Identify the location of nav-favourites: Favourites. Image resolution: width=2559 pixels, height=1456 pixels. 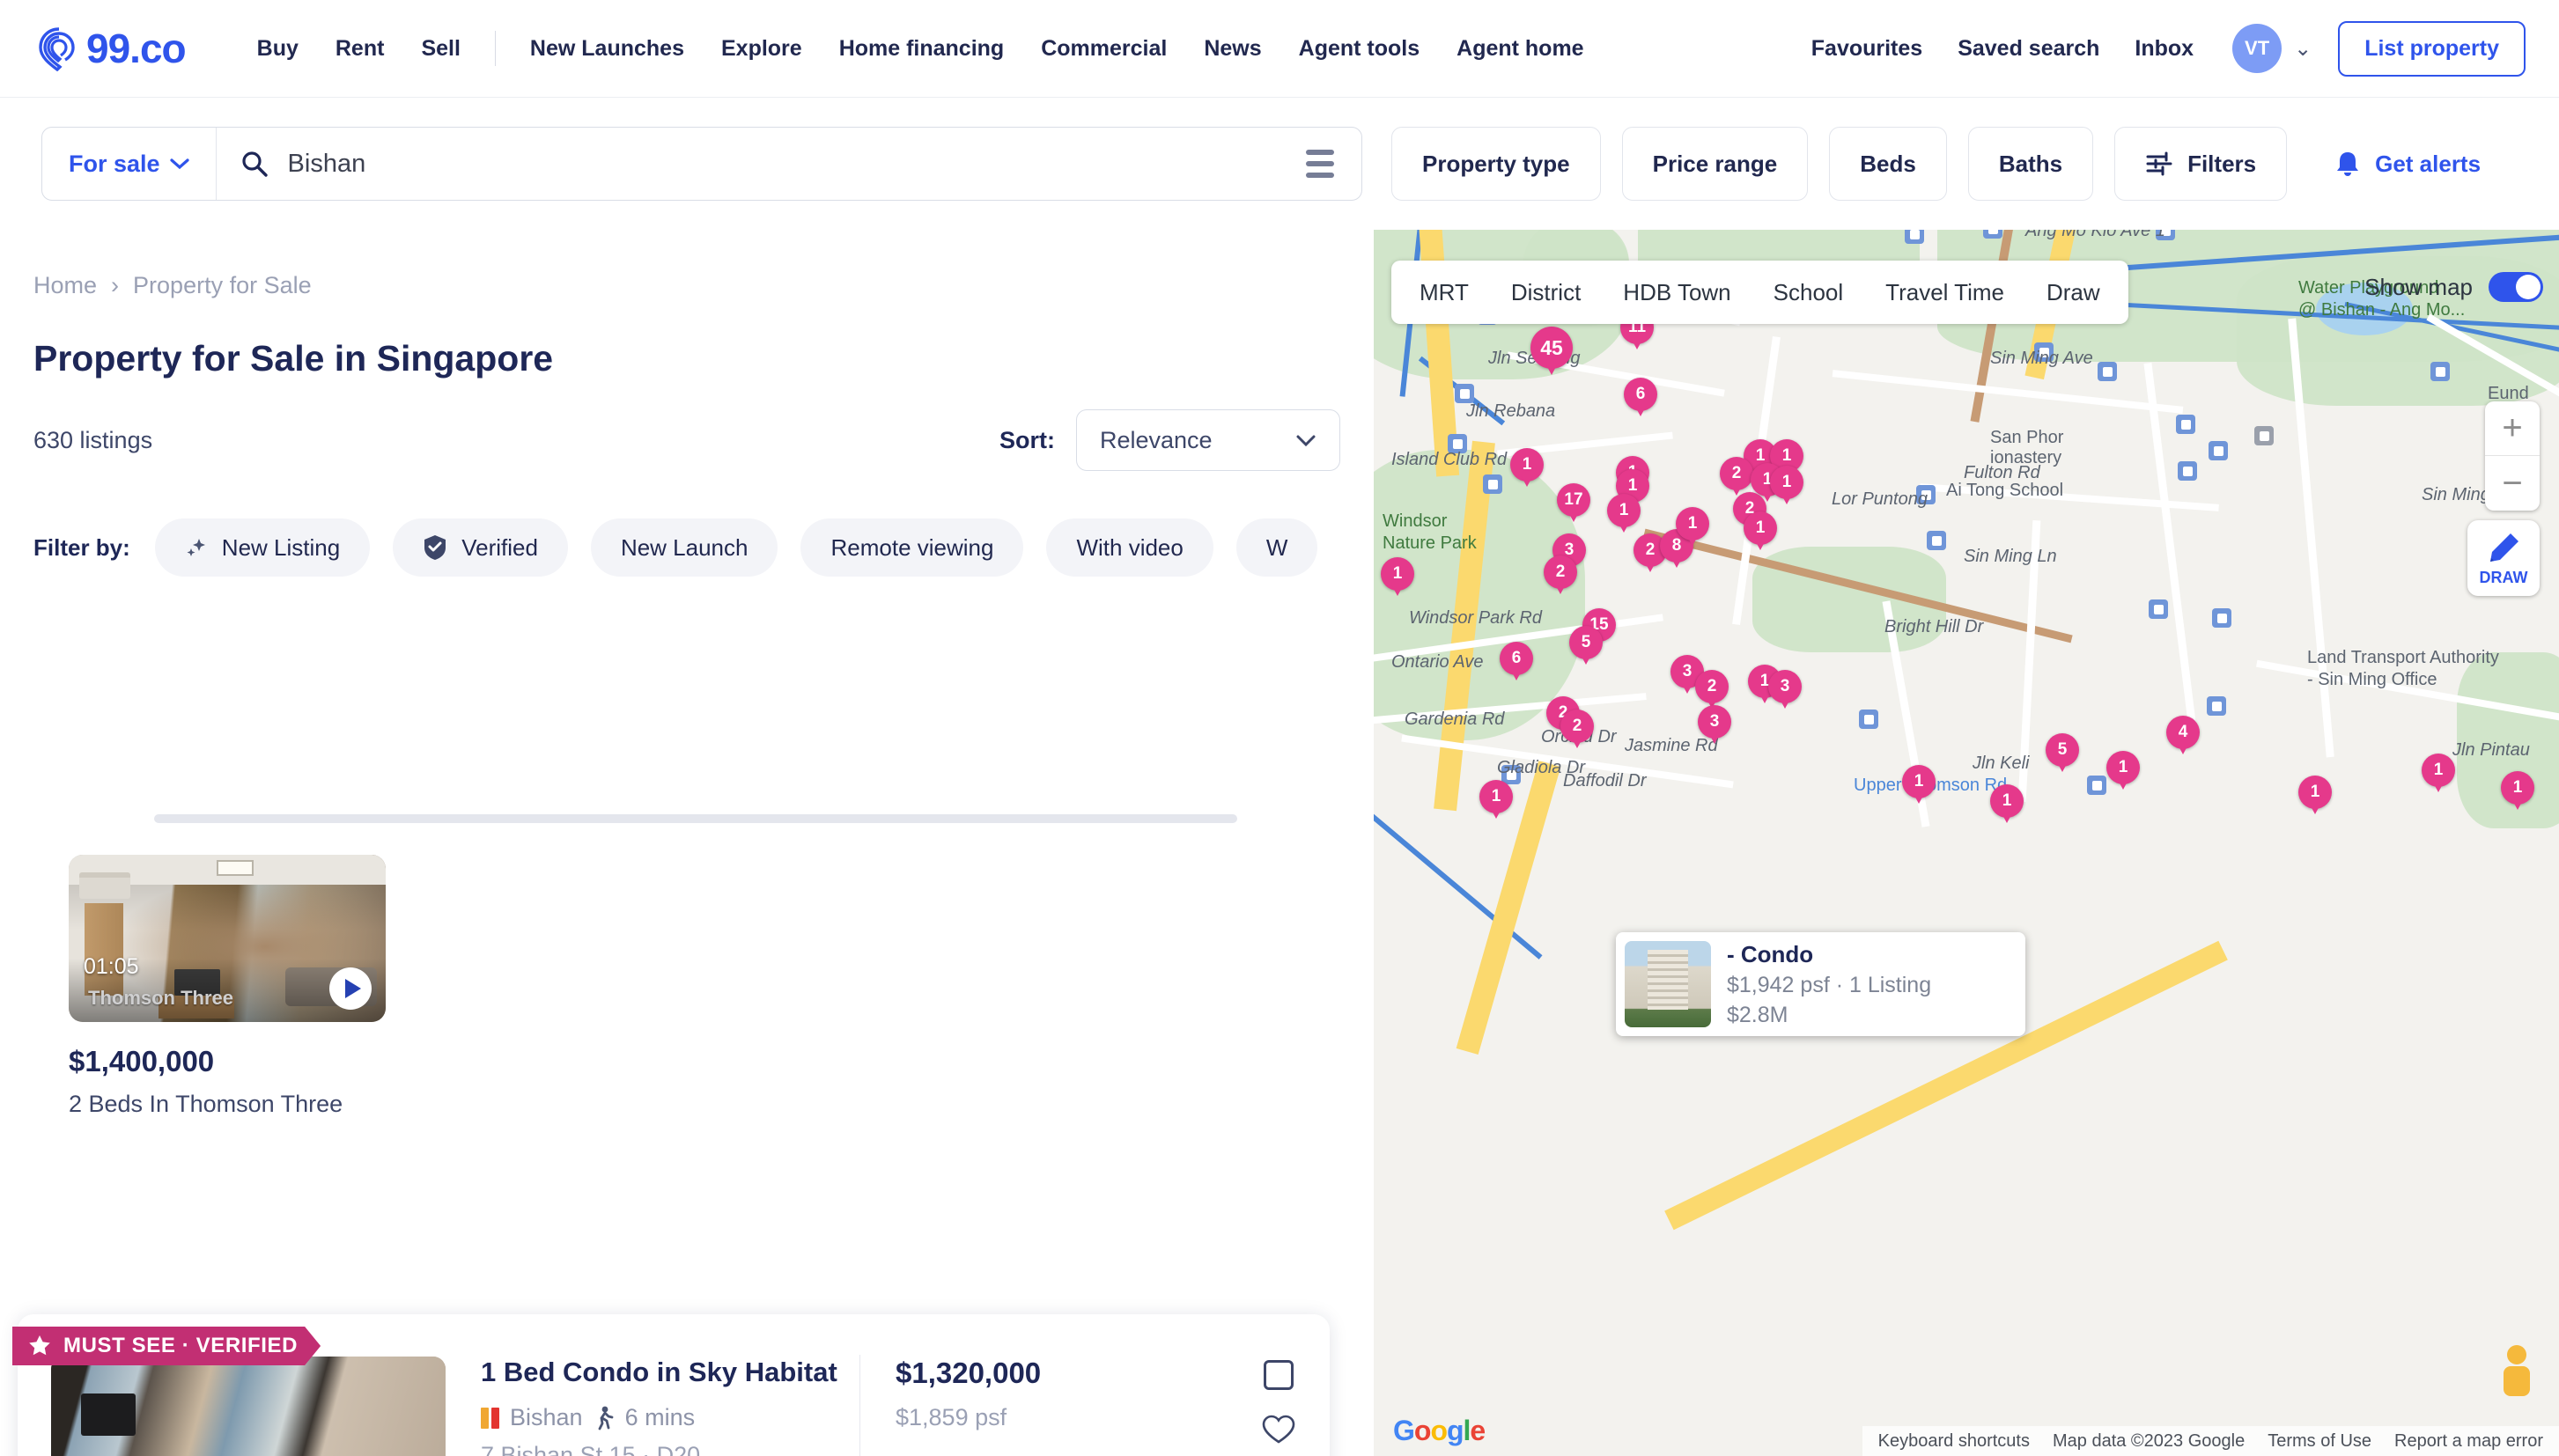
(1867, 49).